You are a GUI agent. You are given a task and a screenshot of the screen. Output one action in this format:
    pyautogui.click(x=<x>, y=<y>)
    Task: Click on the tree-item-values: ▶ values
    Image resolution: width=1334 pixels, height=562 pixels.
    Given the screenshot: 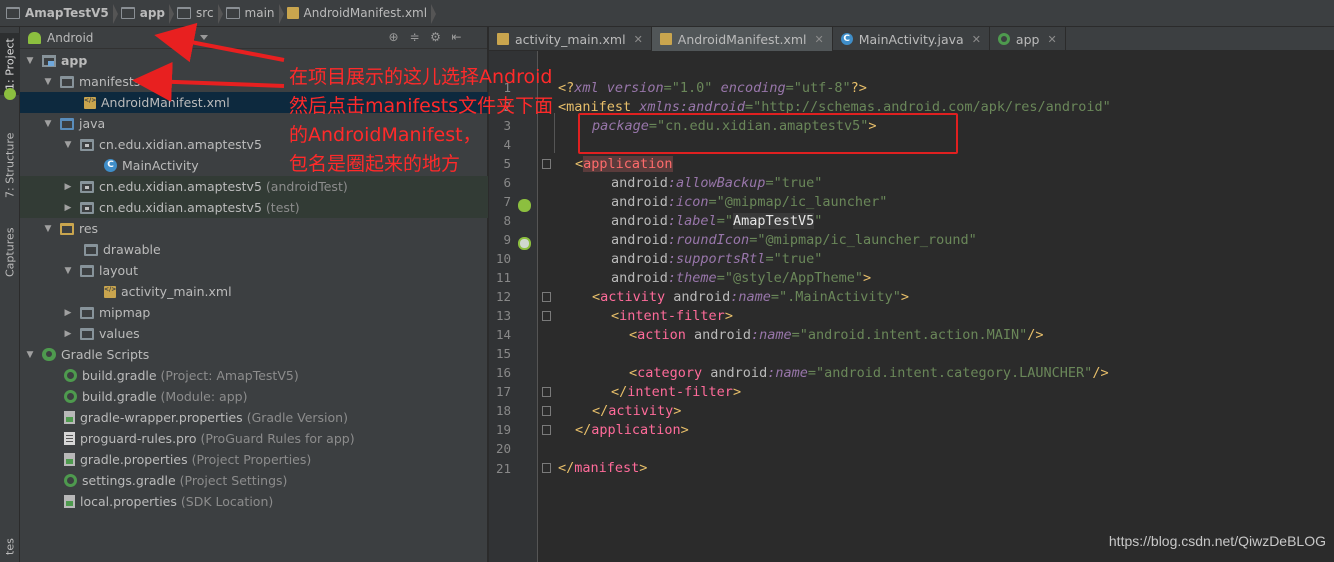 What is the action you would take?
    pyautogui.click(x=254, y=333)
    